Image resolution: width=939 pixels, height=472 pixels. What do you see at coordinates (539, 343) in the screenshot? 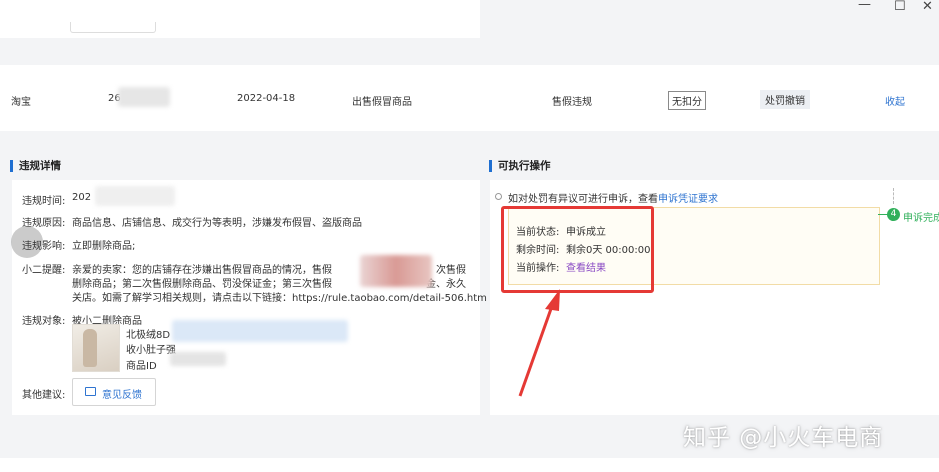
I see `annotation-arrow-icon` at bounding box center [539, 343].